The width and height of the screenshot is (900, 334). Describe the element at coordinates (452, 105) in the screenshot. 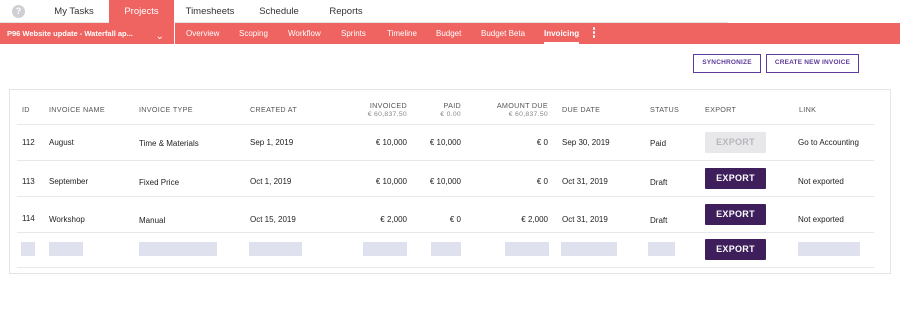

I see `paid-label: PAID` at that location.